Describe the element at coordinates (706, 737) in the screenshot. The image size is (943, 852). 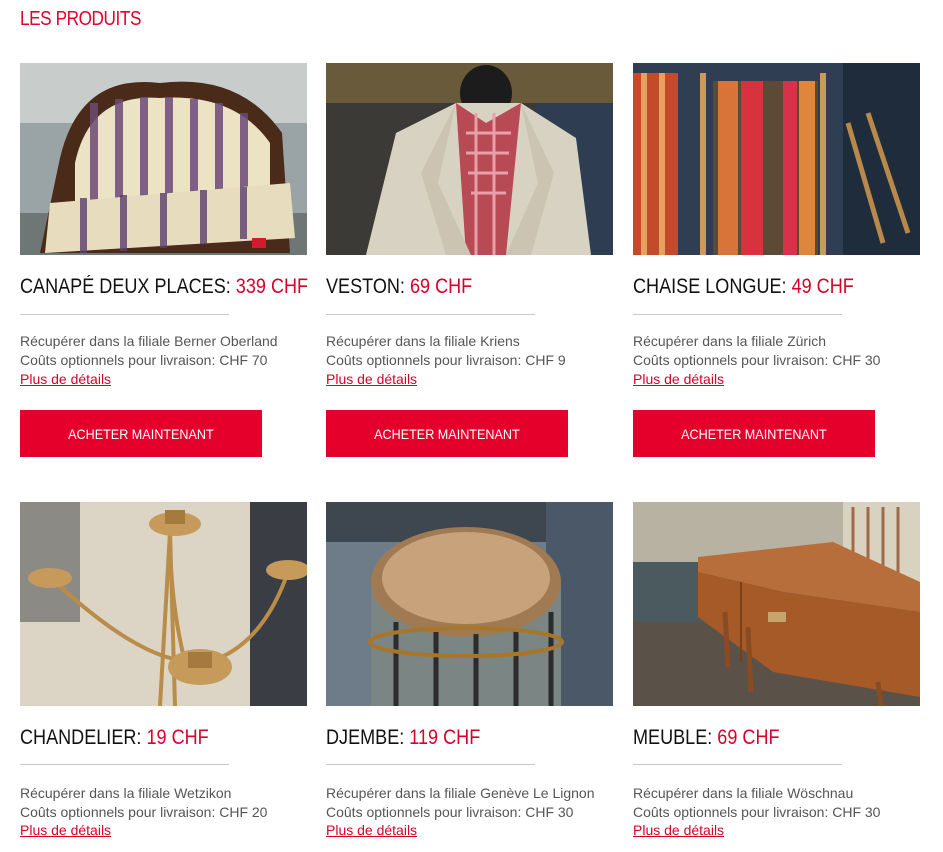
I see `product-title: MEUBLE: 69 CHF` at that location.